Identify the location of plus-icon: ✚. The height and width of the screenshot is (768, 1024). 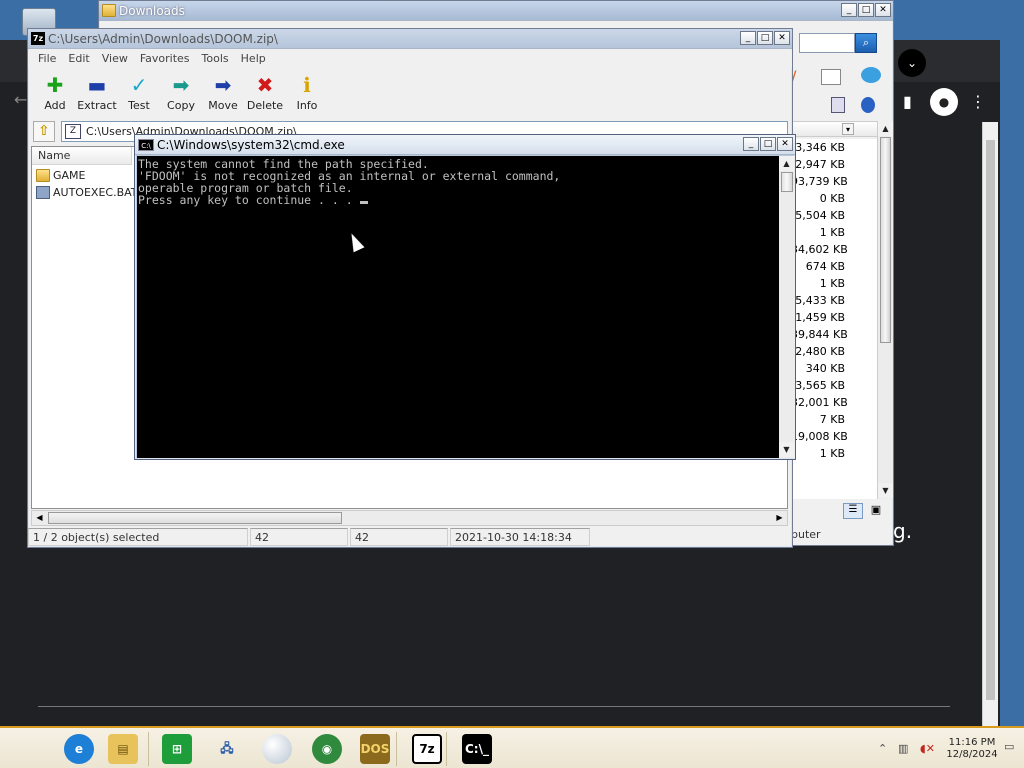
(55, 85).